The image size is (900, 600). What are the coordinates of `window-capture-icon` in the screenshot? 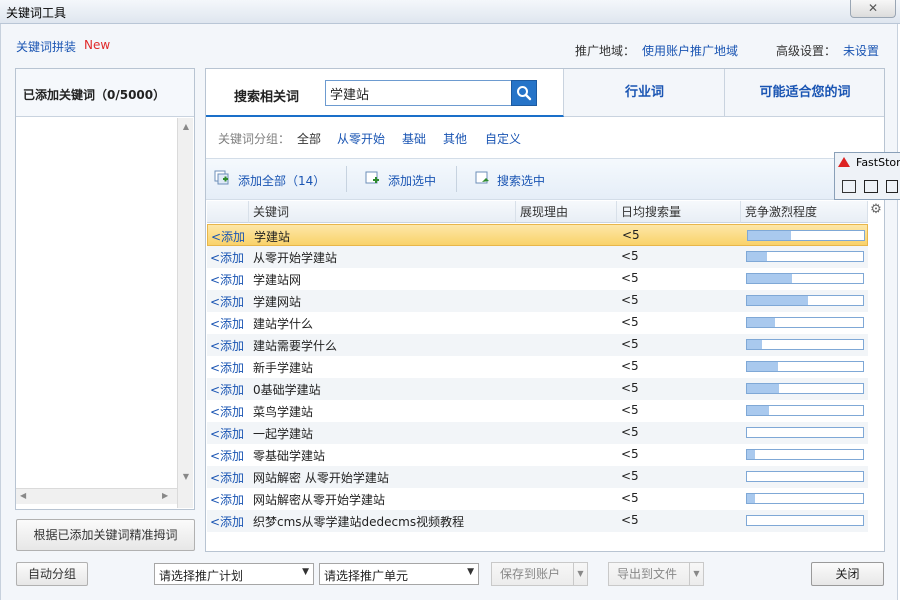 It's located at (871, 186).